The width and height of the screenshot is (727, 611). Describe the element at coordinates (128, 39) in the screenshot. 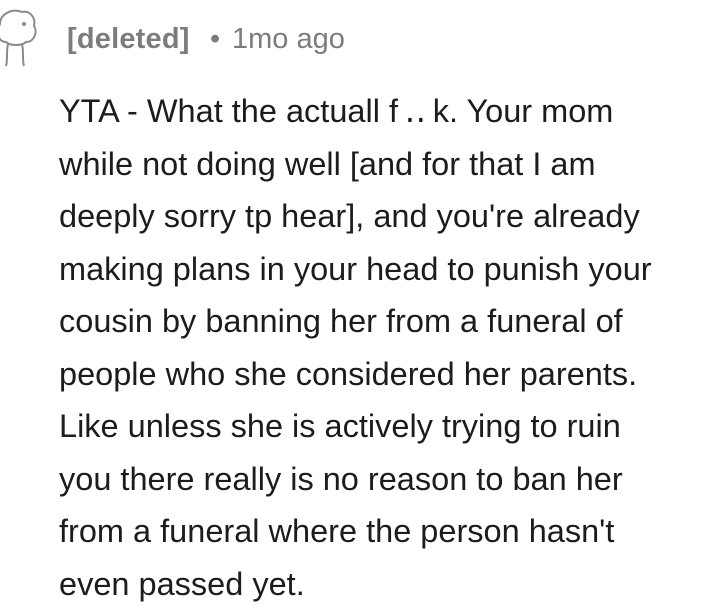

I see `author-name: [deleted]` at that location.